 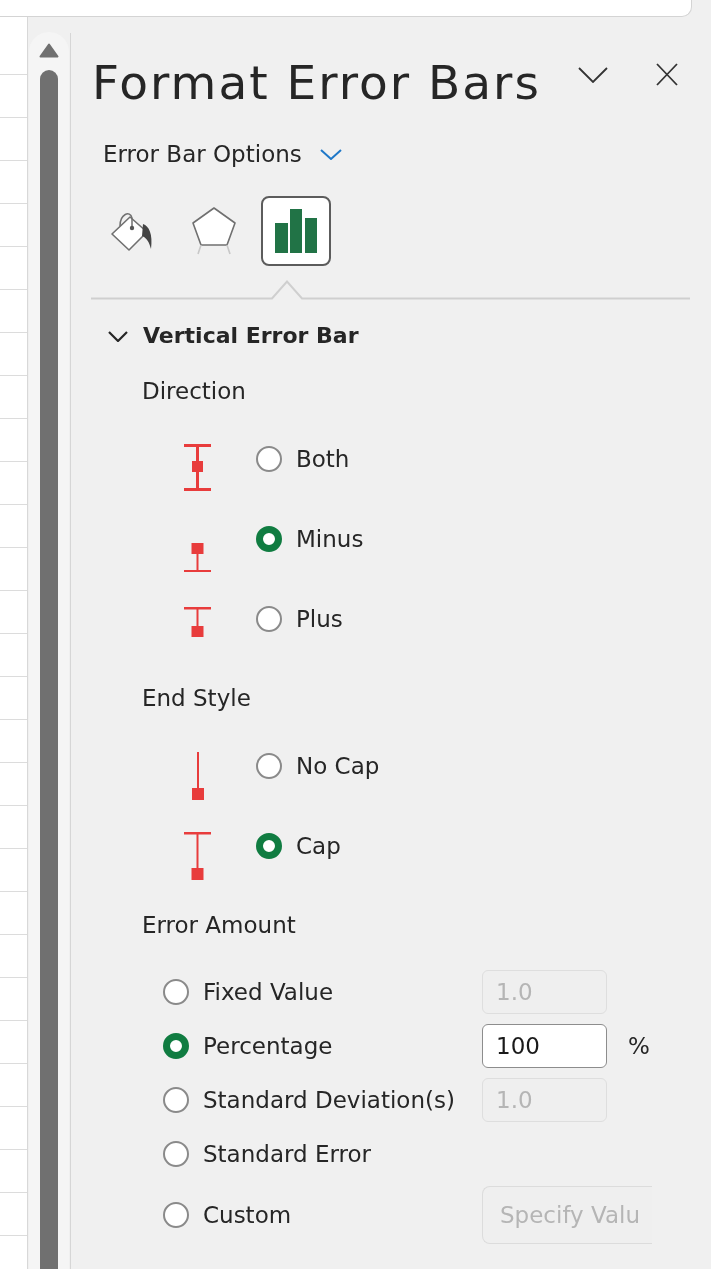 I want to click on close-icon, so click(x=667, y=74).